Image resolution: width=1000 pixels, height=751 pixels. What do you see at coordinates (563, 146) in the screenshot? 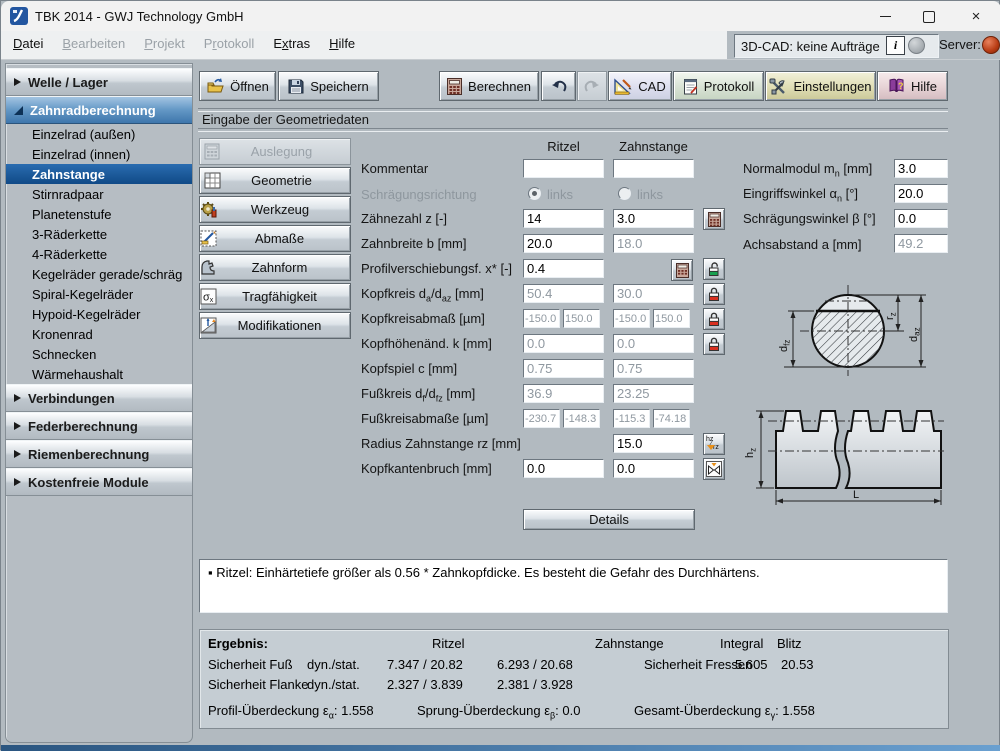
I see `column-header-ritzel: Ritzel` at bounding box center [563, 146].